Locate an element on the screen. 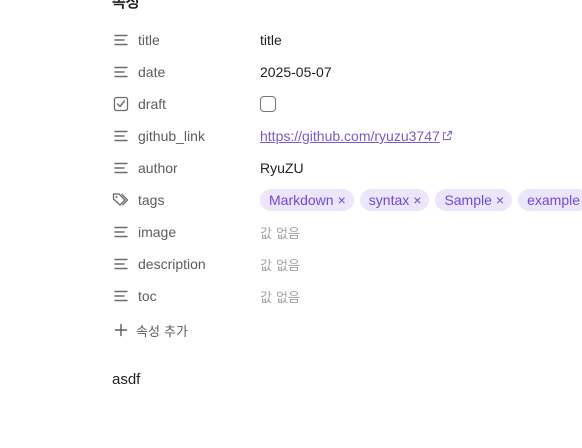 Image resolution: width=582 pixels, height=448 pixels. note-body-text: asdf is located at coordinates (126, 379).